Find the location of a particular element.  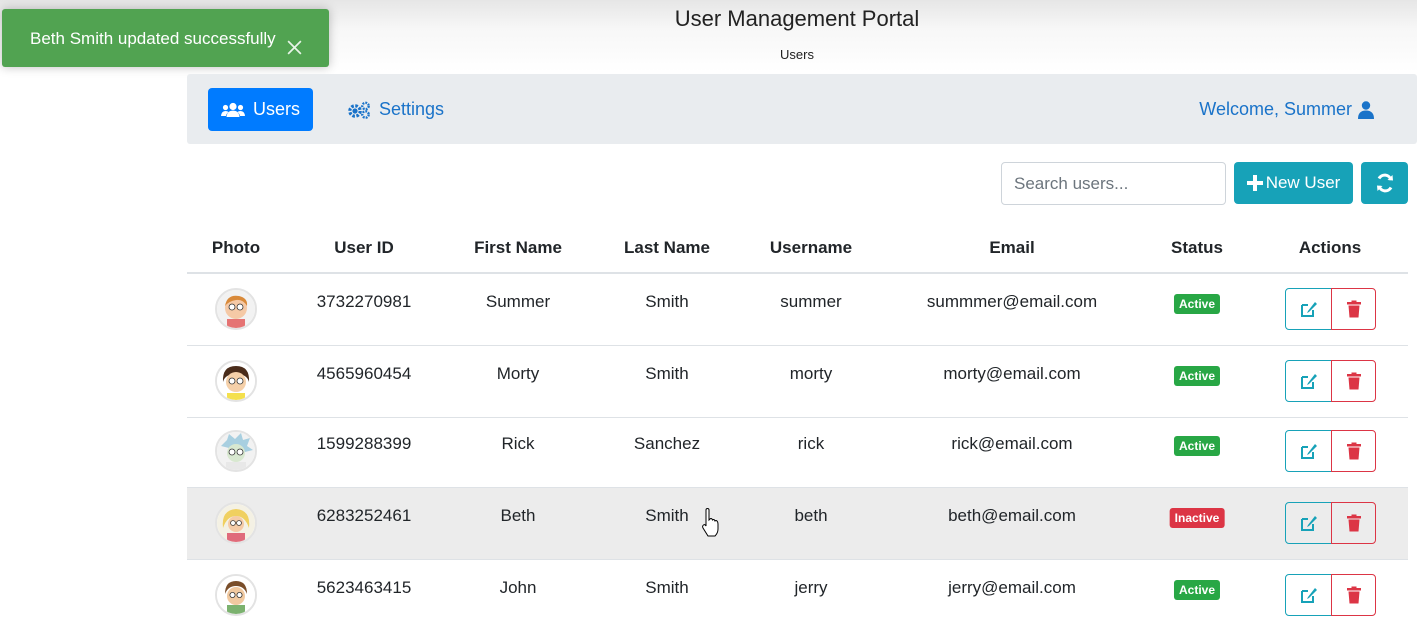

column-header-actions: Actions is located at coordinates (1330, 247).